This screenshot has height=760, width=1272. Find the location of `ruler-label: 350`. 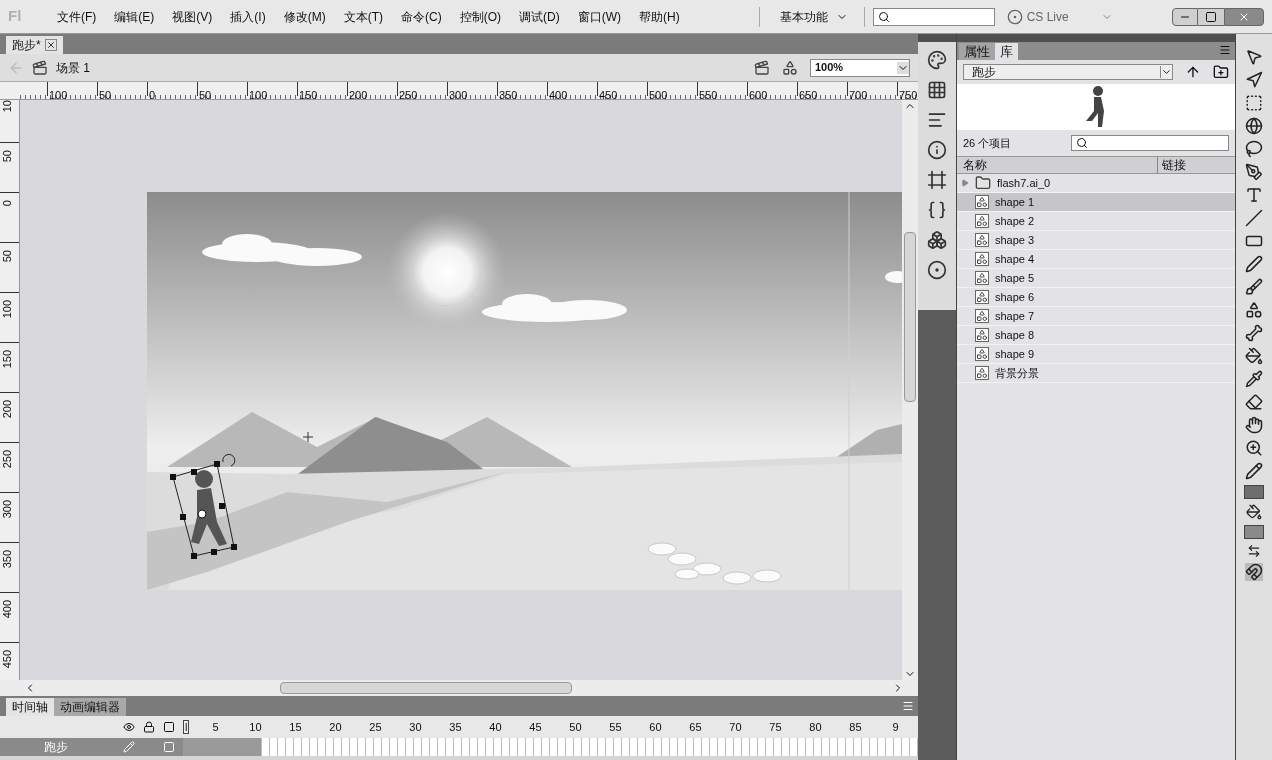

ruler-label: 350 is located at coordinates (7, 560).